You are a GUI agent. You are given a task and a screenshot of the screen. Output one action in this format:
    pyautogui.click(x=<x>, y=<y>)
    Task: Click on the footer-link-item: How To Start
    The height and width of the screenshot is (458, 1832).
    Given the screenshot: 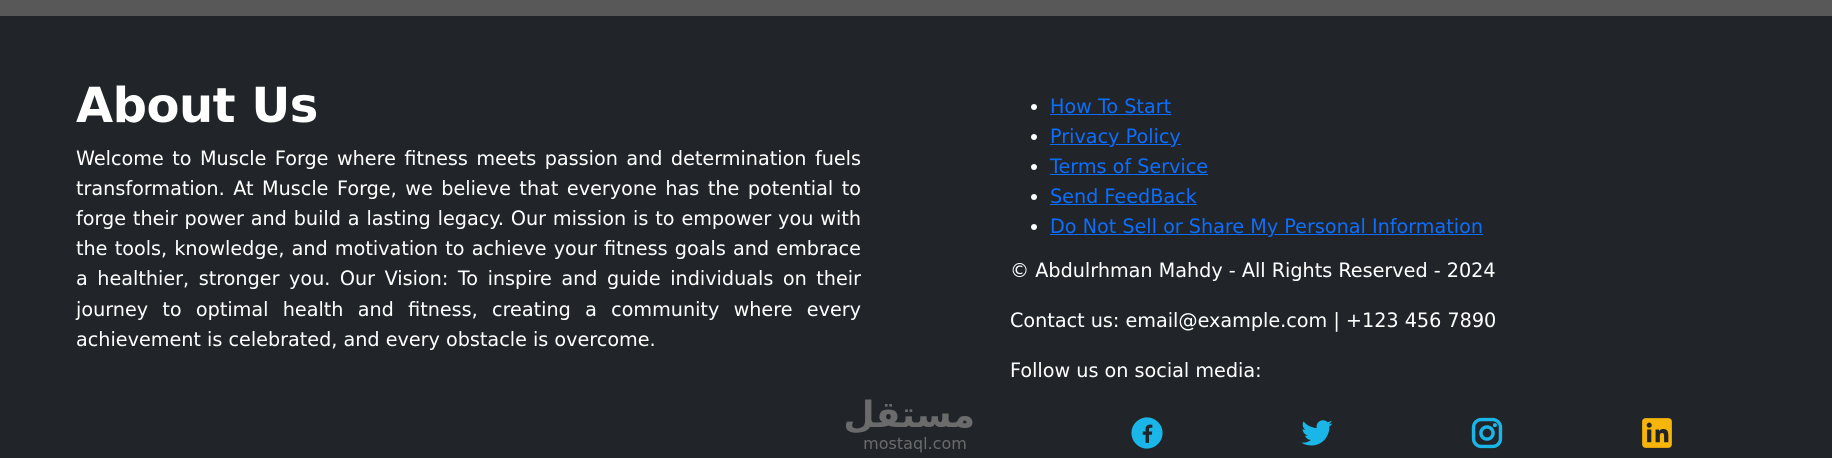 What is the action you would take?
    pyautogui.click(x=1410, y=107)
    